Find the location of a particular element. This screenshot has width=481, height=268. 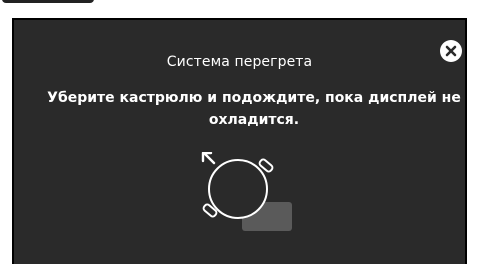

remove-arrow is located at coordinates (208, 158).